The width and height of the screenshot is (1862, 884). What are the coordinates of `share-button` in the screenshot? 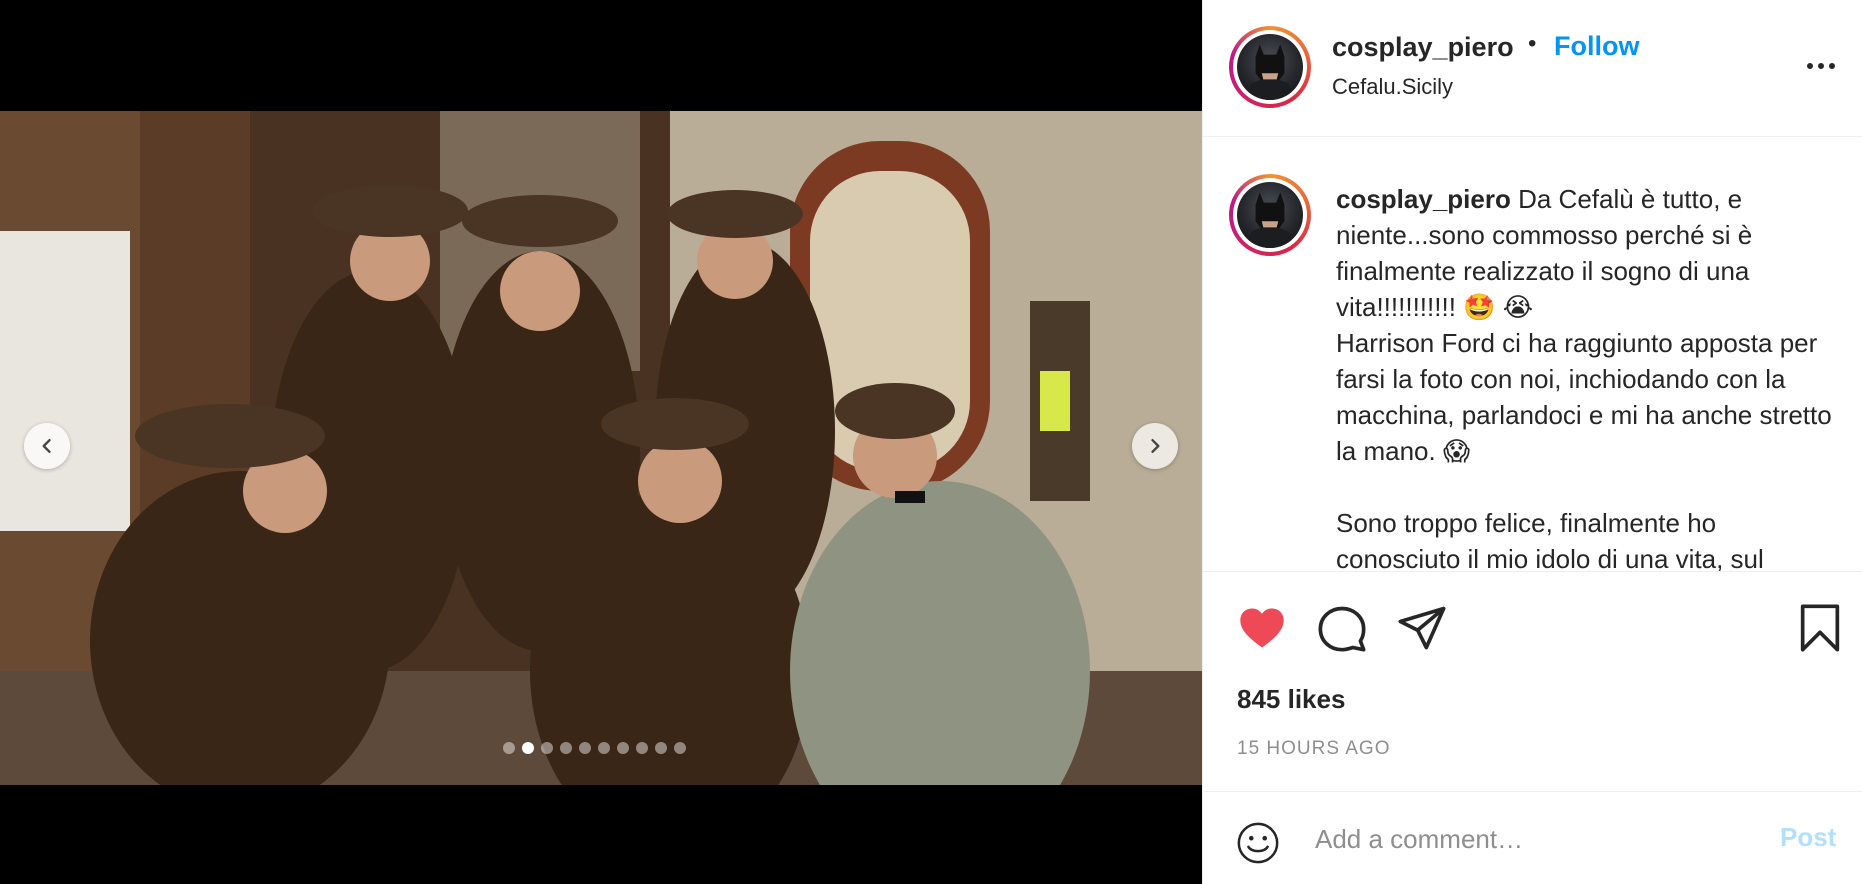 It's located at (1422, 628).